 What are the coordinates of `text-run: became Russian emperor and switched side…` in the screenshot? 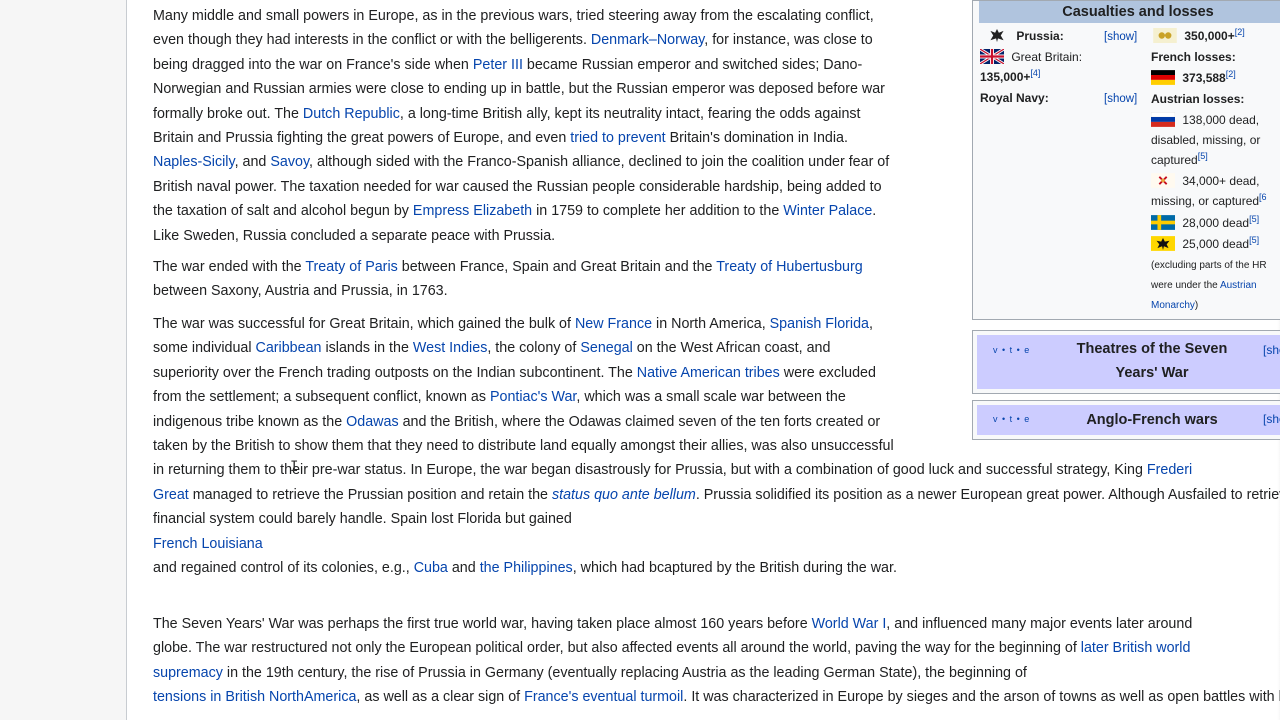 It's located at (692, 64).